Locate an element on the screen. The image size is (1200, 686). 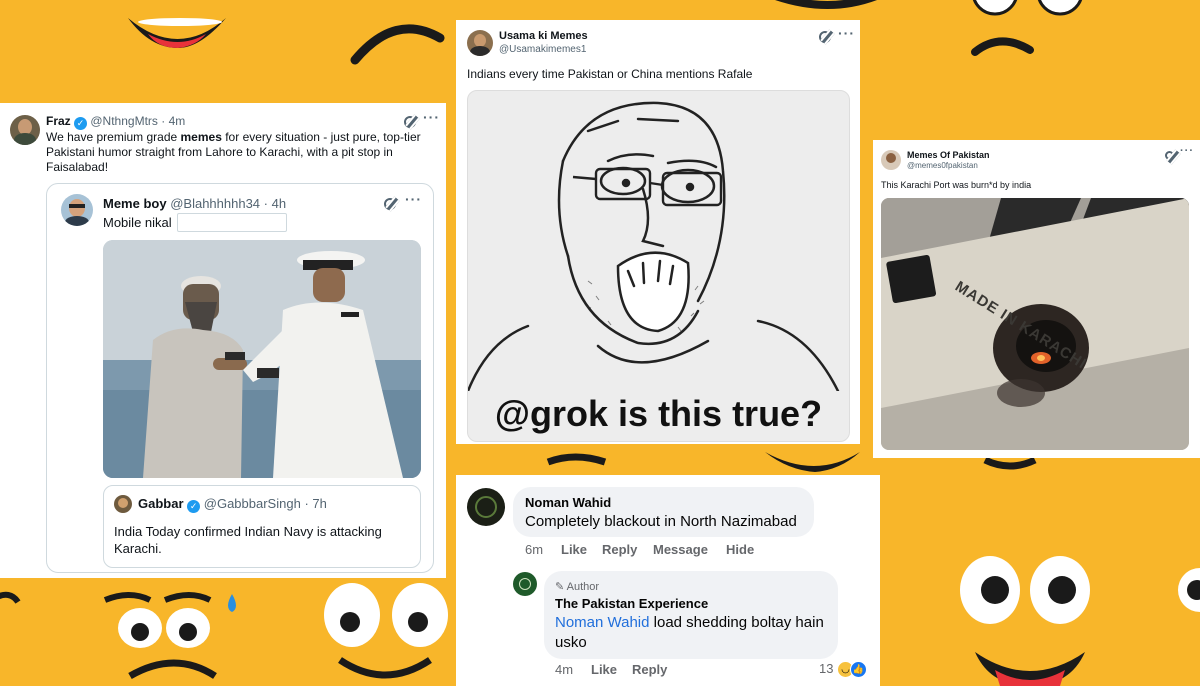
laptop-photo: MADE IN KARACHI is located at coordinates (1035, 324).